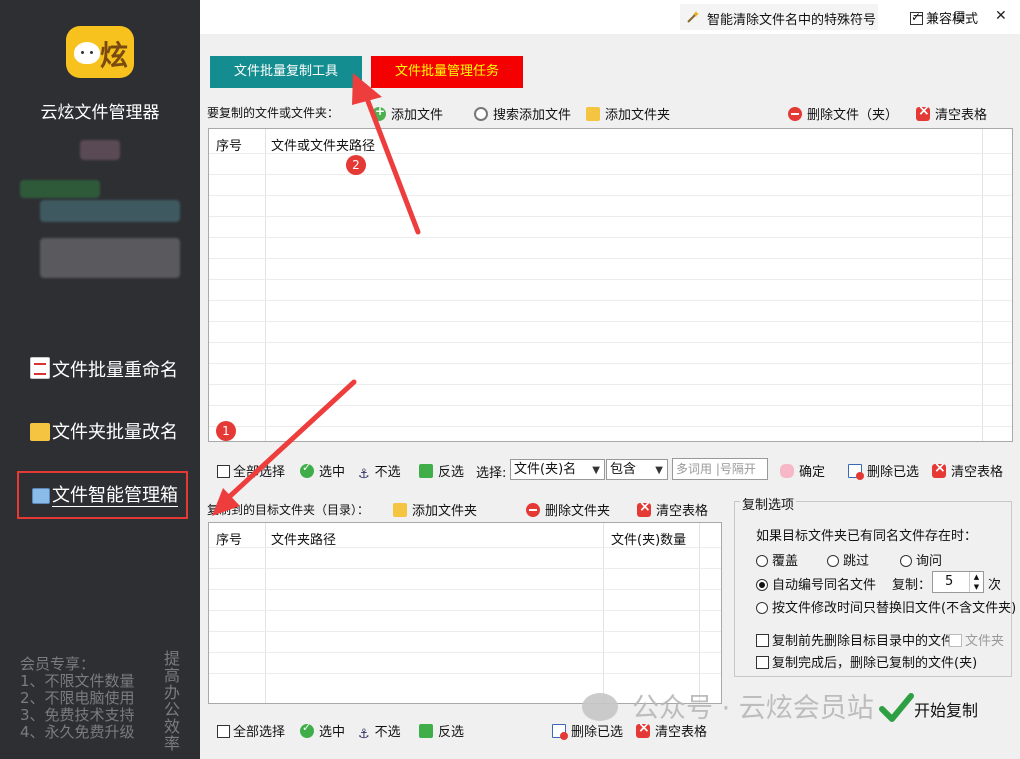 This screenshot has width=1020, height=759. Describe the element at coordinates (1001, 16) in the screenshot. I see `close-button: ✕` at that location.